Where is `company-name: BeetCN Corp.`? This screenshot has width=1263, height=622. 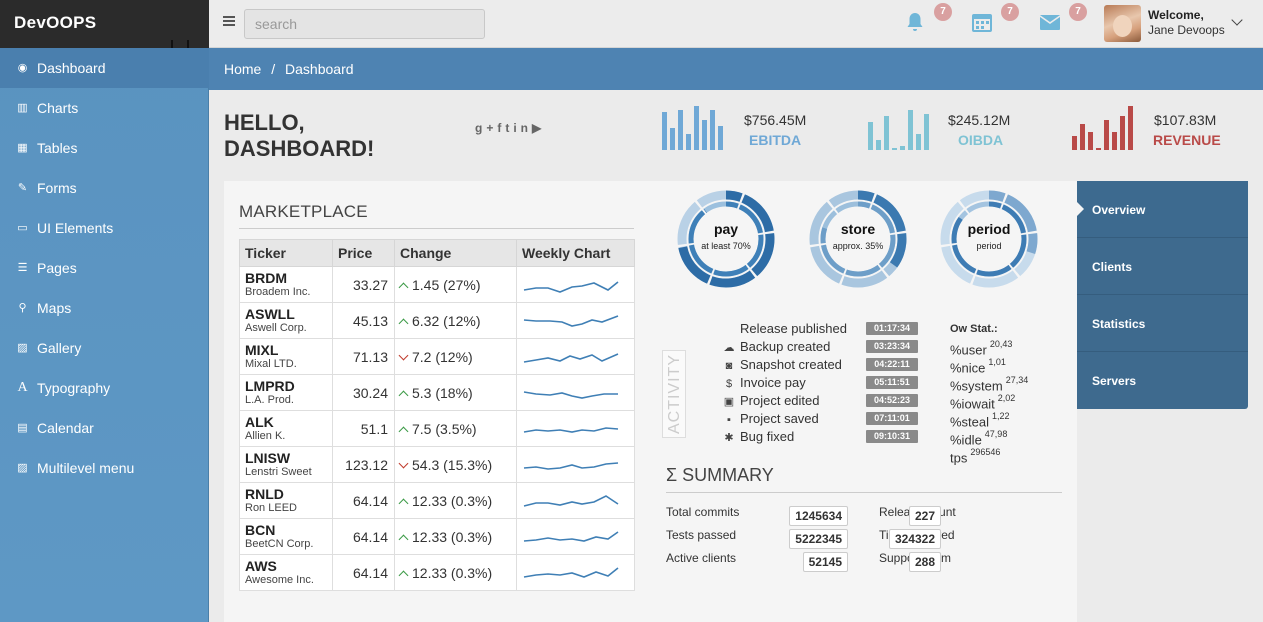
company-name: BeetCN Corp. is located at coordinates (279, 543).